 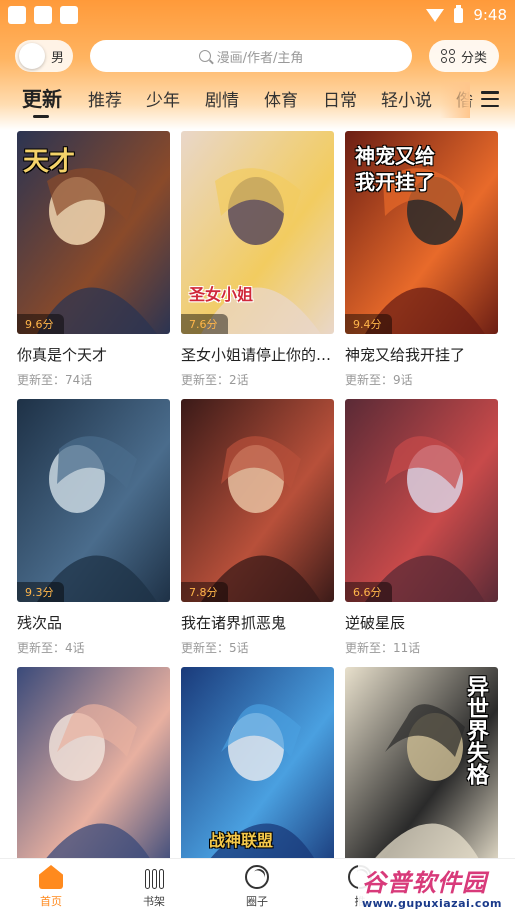 What do you see at coordinates (395, 169) in the screenshot?
I see `cover-title-art: 神宠又给我开挂了` at bounding box center [395, 169].